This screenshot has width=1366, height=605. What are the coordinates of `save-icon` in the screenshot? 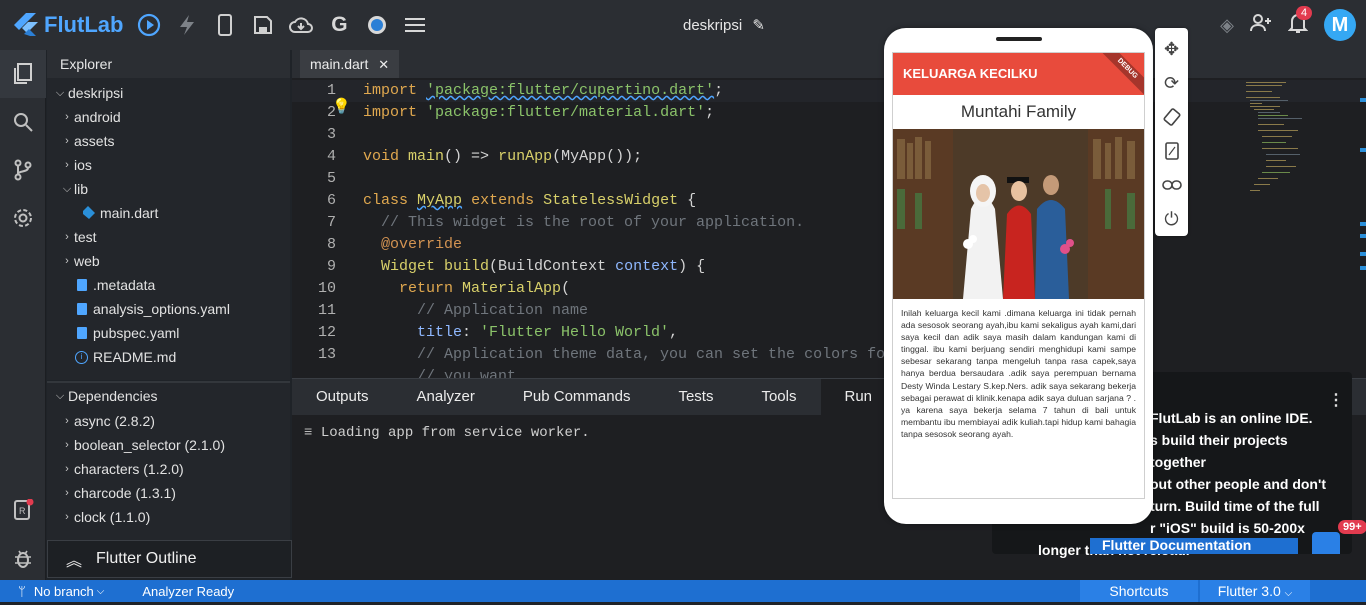 It's located at (263, 25).